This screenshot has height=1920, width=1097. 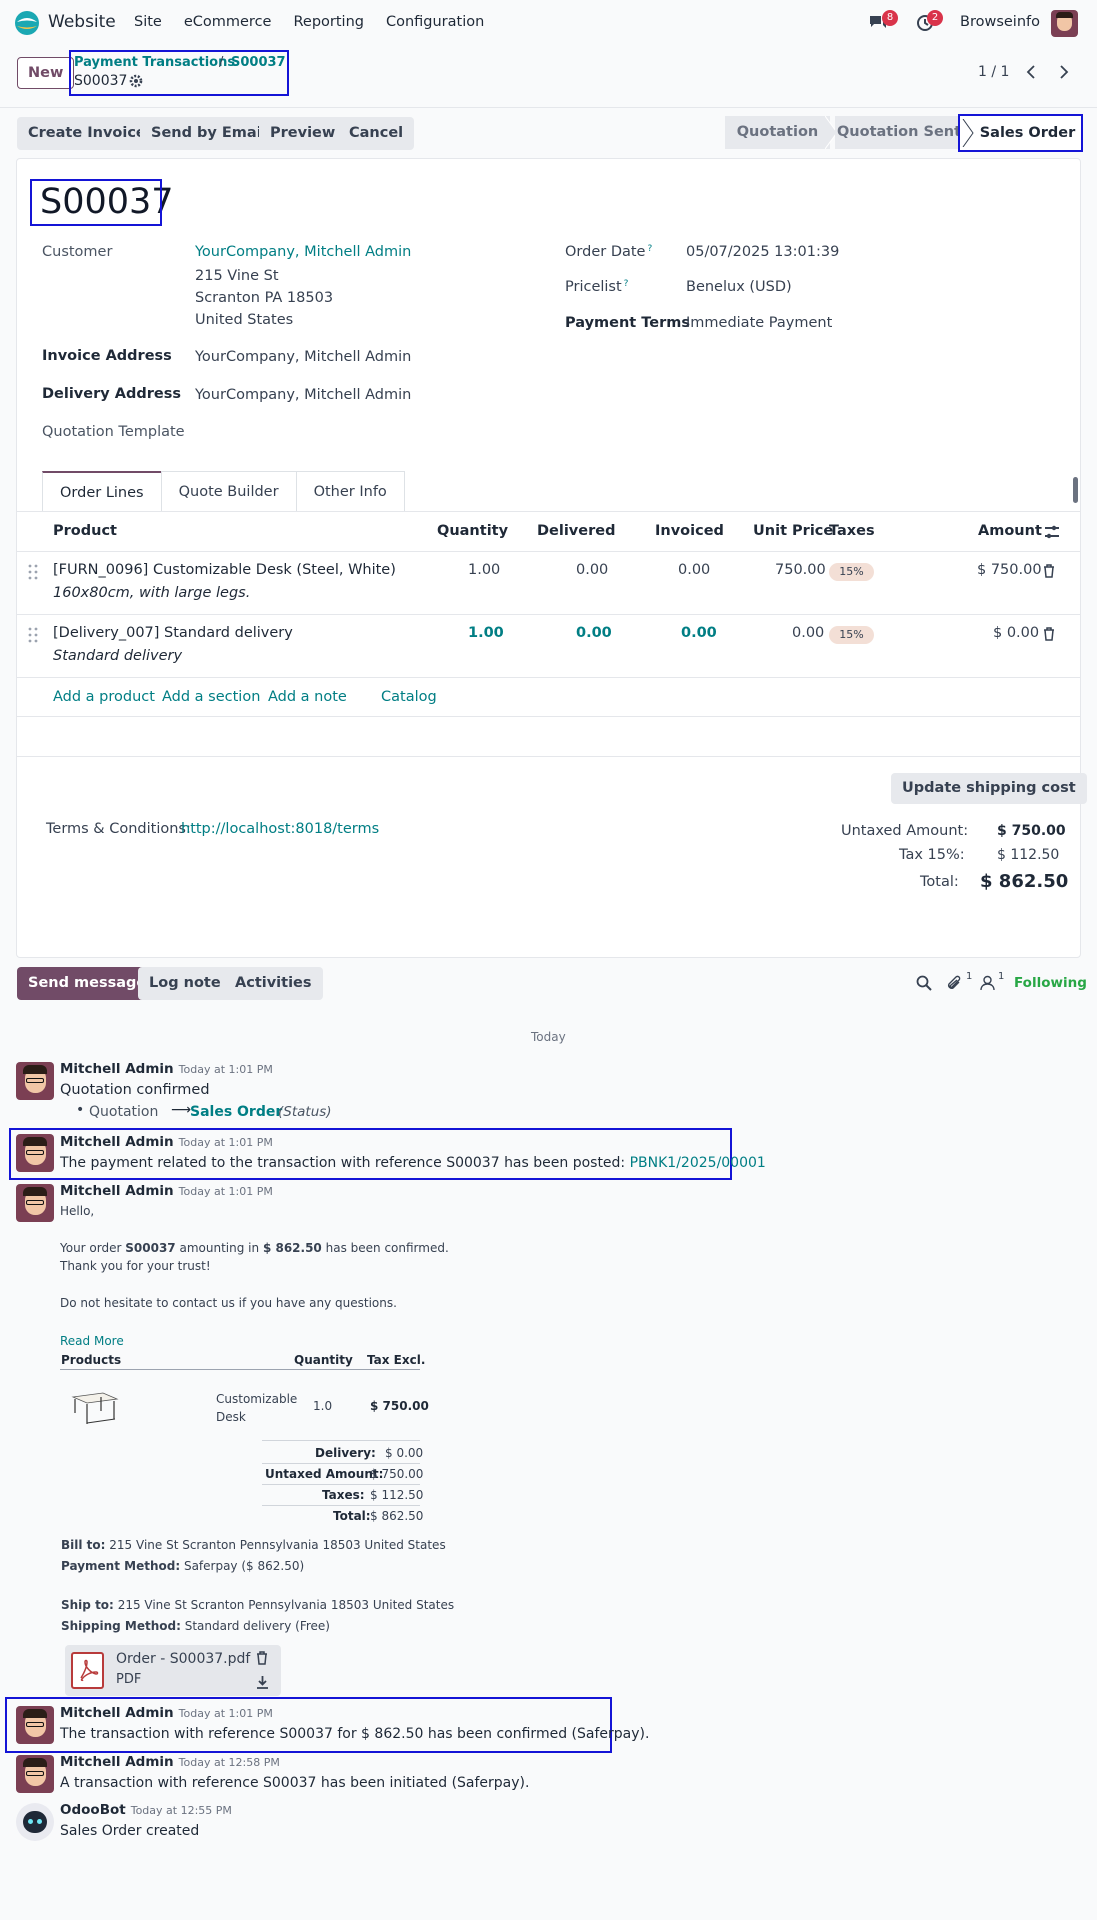 I want to click on activities-button: Activities, so click(x=273, y=983).